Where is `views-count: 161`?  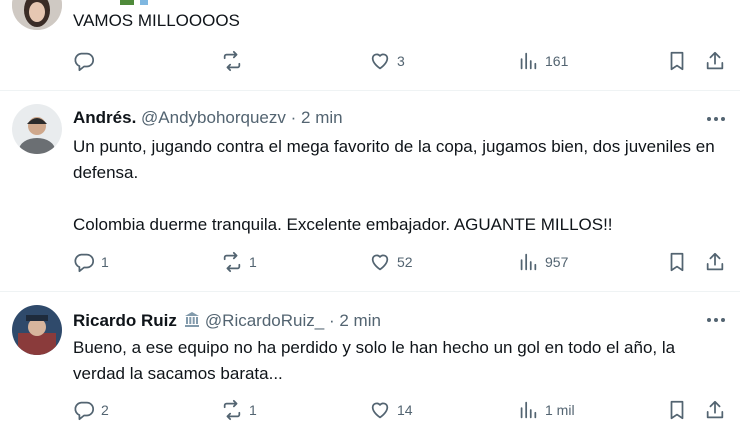 views-count: 161 is located at coordinates (557, 61).